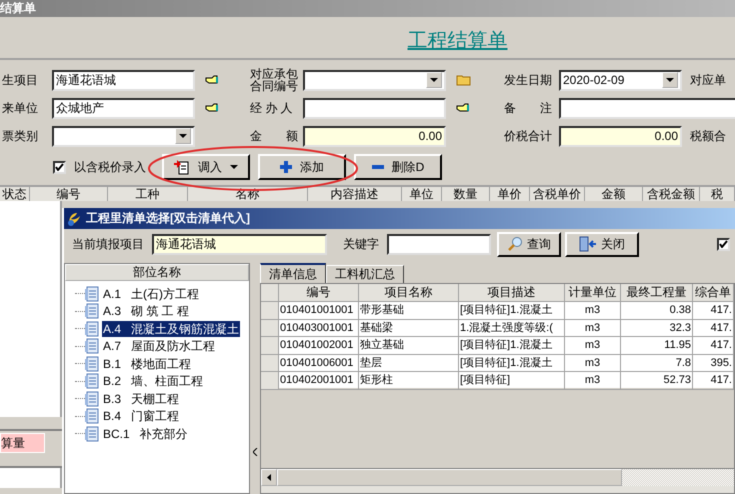 Image resolution: width=735 pixels, height=494 pixels. Describe the element at coordinates (293, 273) in the screenshot. I see `tab: 清单信息` at that location.